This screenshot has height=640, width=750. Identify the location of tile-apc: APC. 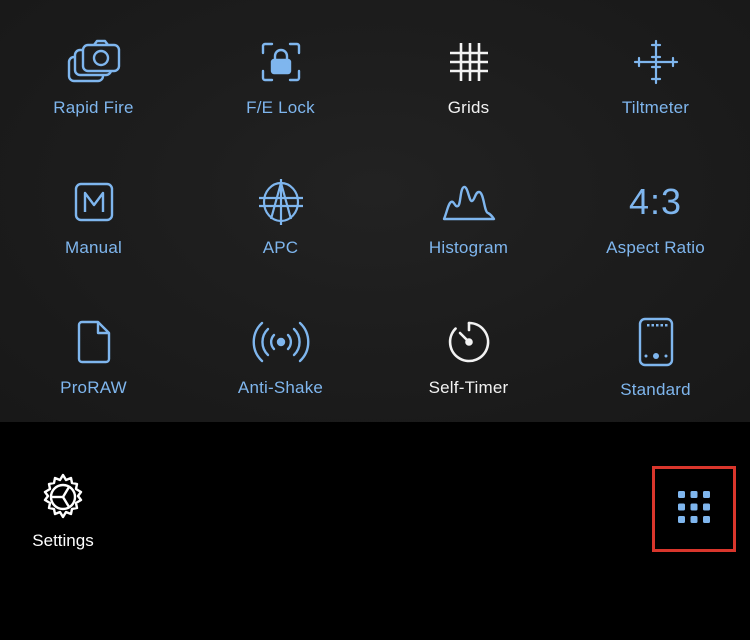
(280, 210).